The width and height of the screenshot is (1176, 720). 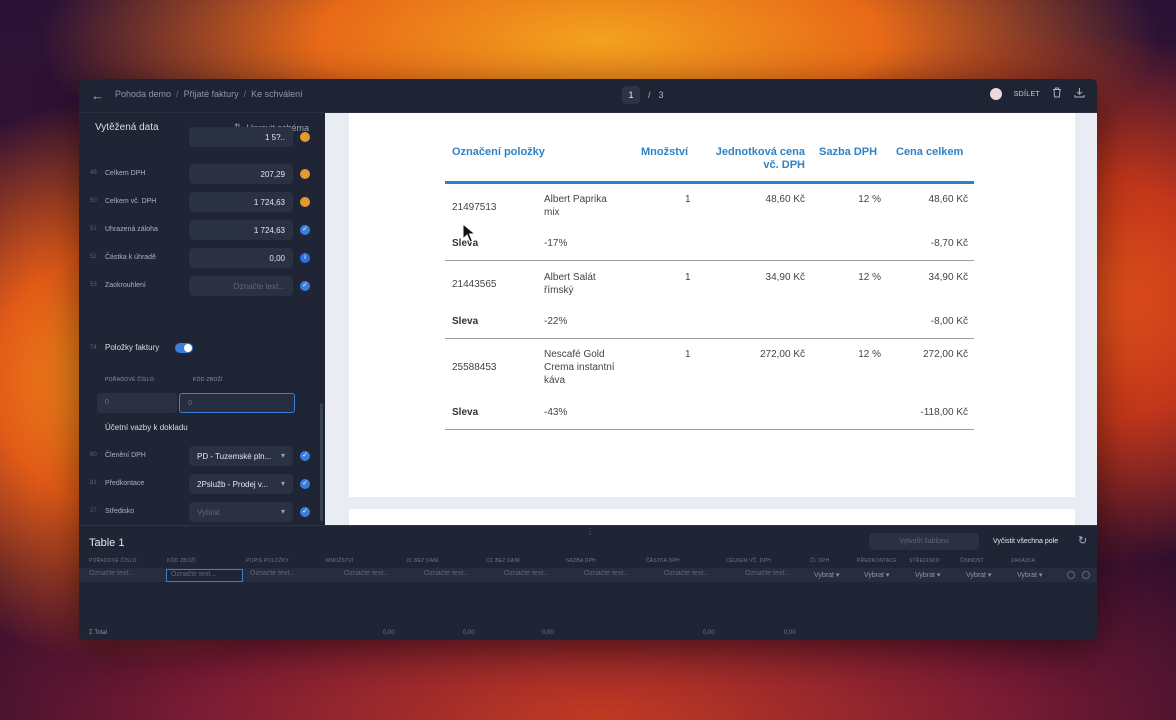 What do you see at coordinates (1071, 575) in the screenshot?
I see `copy-row-icon` at bounding box center [1071, 575].